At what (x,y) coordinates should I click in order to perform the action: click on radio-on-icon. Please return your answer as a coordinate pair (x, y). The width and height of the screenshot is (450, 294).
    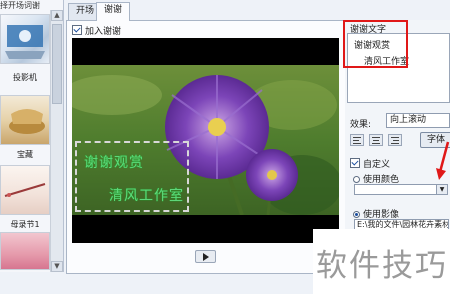
    Looking at the image, I should click on (356, 214).